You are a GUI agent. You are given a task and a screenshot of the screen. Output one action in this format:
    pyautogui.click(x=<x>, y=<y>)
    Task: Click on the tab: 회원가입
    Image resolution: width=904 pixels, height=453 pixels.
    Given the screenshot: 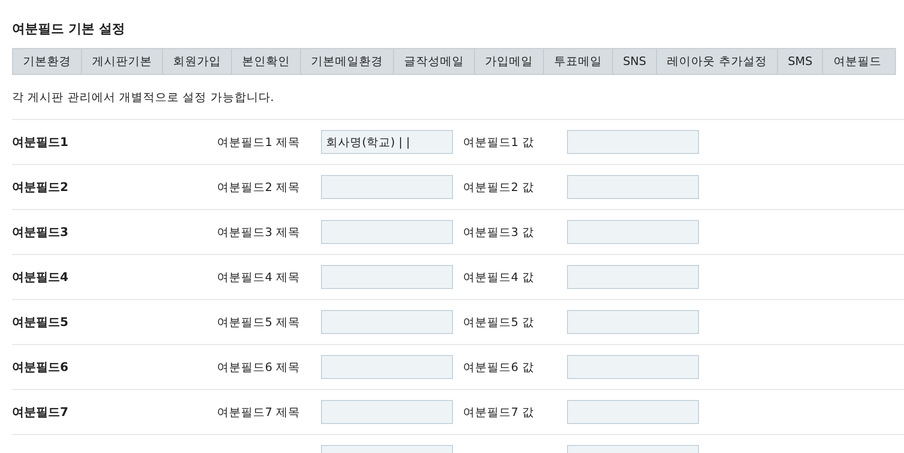 What is the action you would take?
    pyautogui.click(x=197, y=61)
    